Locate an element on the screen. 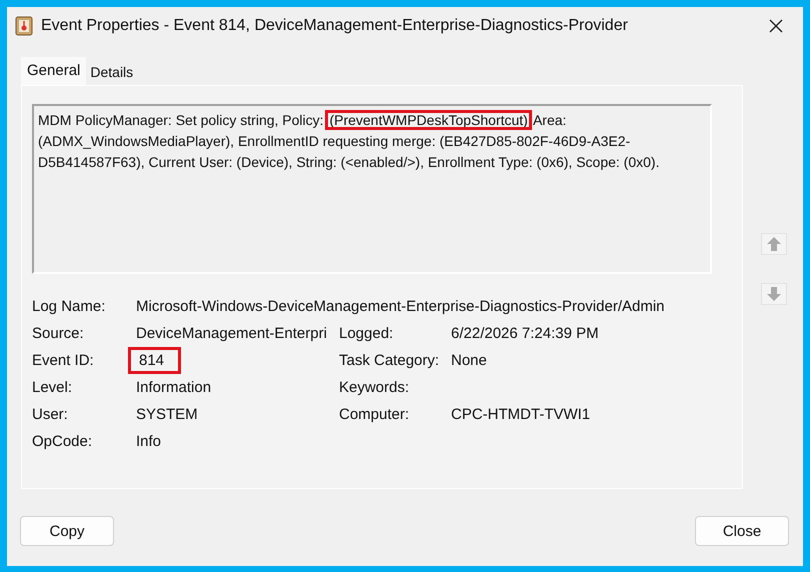  field-value: CPC-HTMDT-TVWI1 is located at coordinates (520, 414).